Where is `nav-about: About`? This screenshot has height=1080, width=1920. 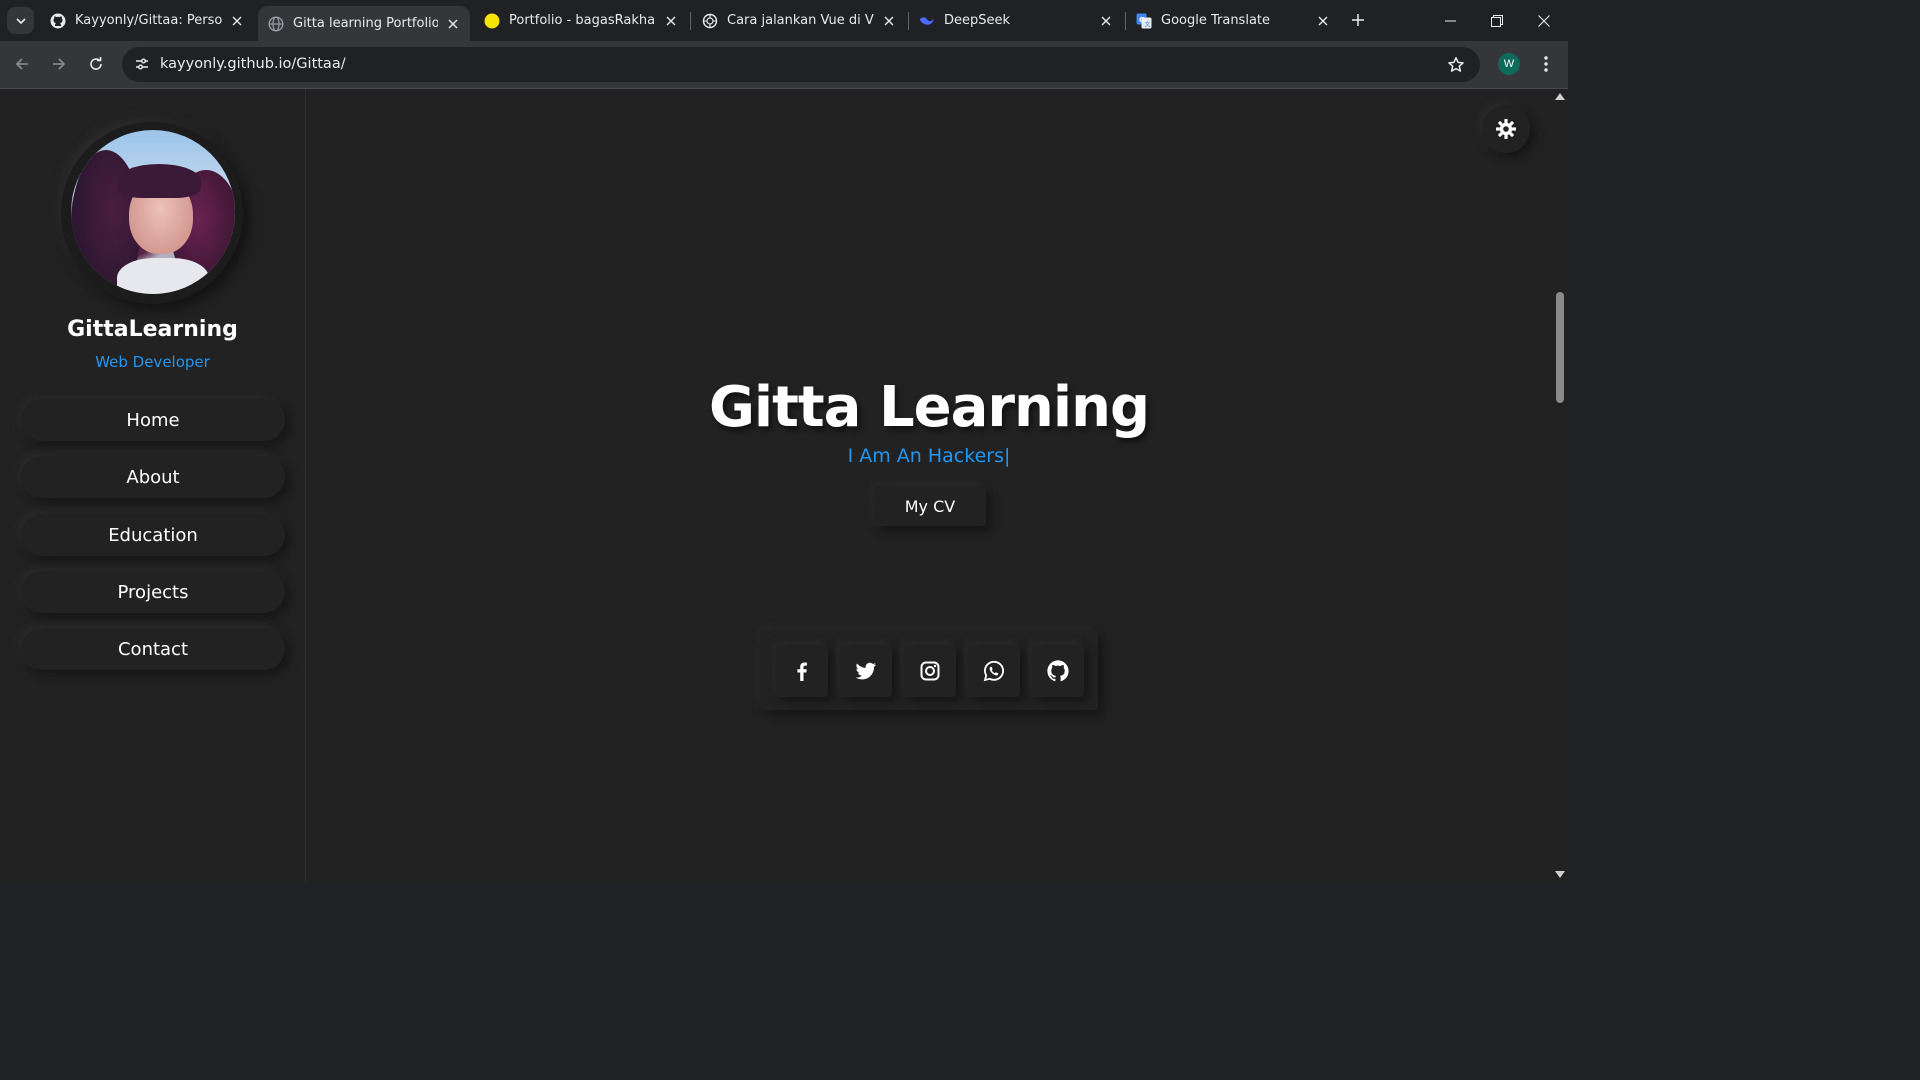
nav-about: About is located at coordinates (153, 477).